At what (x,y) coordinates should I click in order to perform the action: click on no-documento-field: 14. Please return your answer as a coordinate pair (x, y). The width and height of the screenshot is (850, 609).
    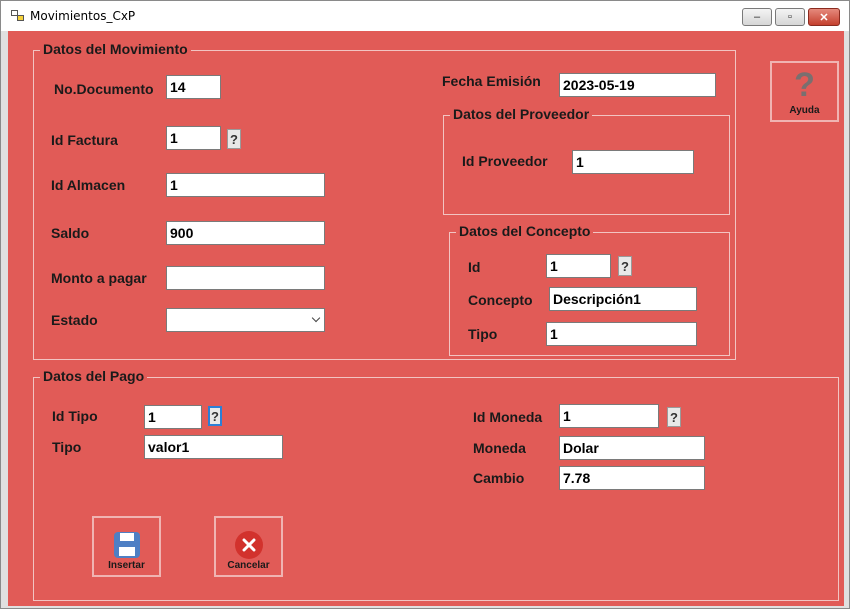
    Looking at the image, I should click on (193, 87).